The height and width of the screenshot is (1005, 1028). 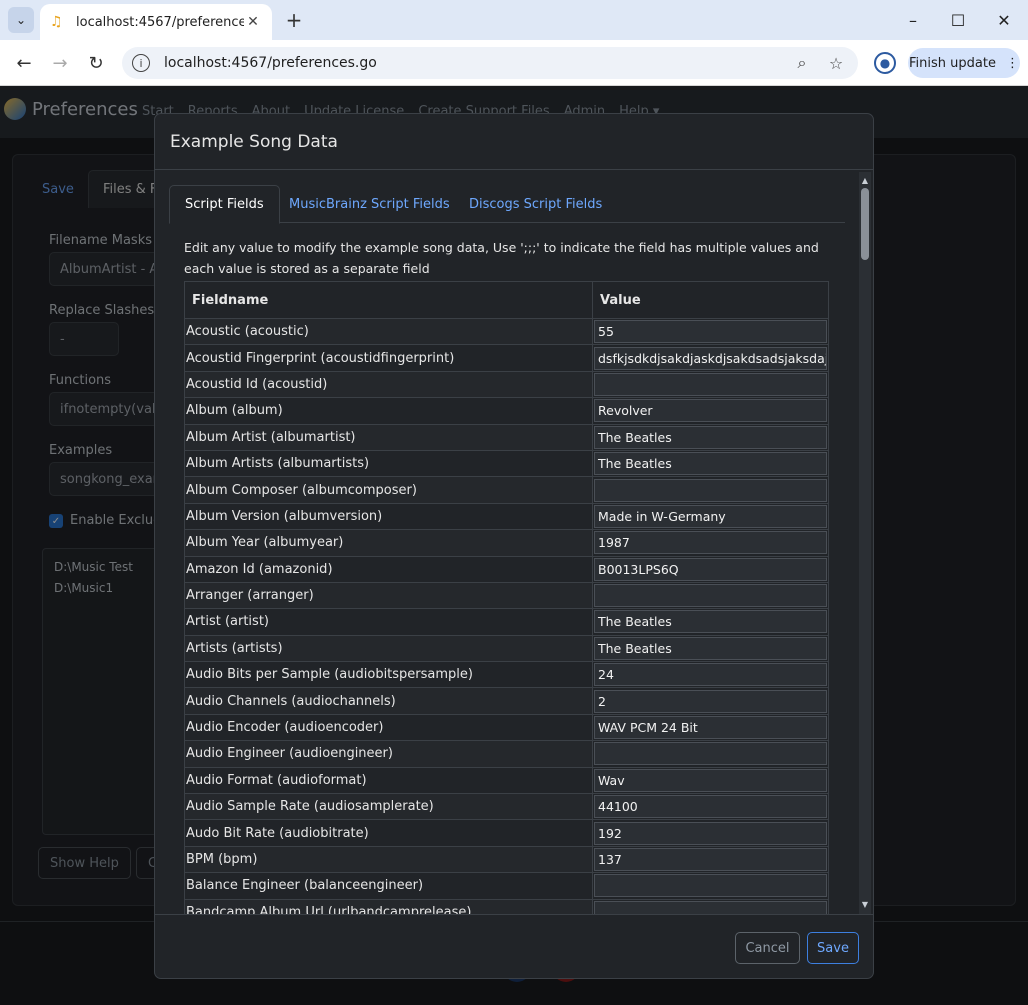 What do you see at coordinates (865, 224) in the screenshot?
I see `scrollbar-thumb` at bounding box center [865, 224].